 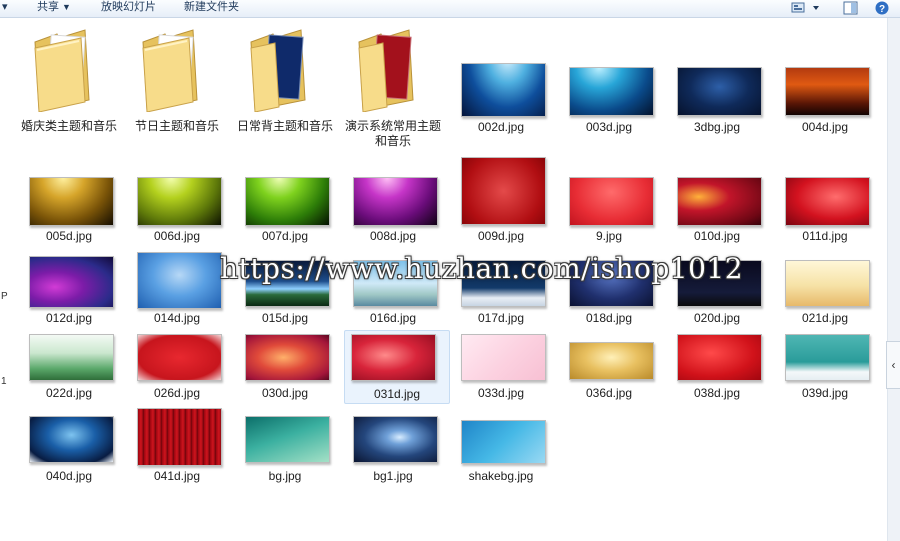 I want to click on folder-item: 节日主题和音乐, so click(x=177, y=85).